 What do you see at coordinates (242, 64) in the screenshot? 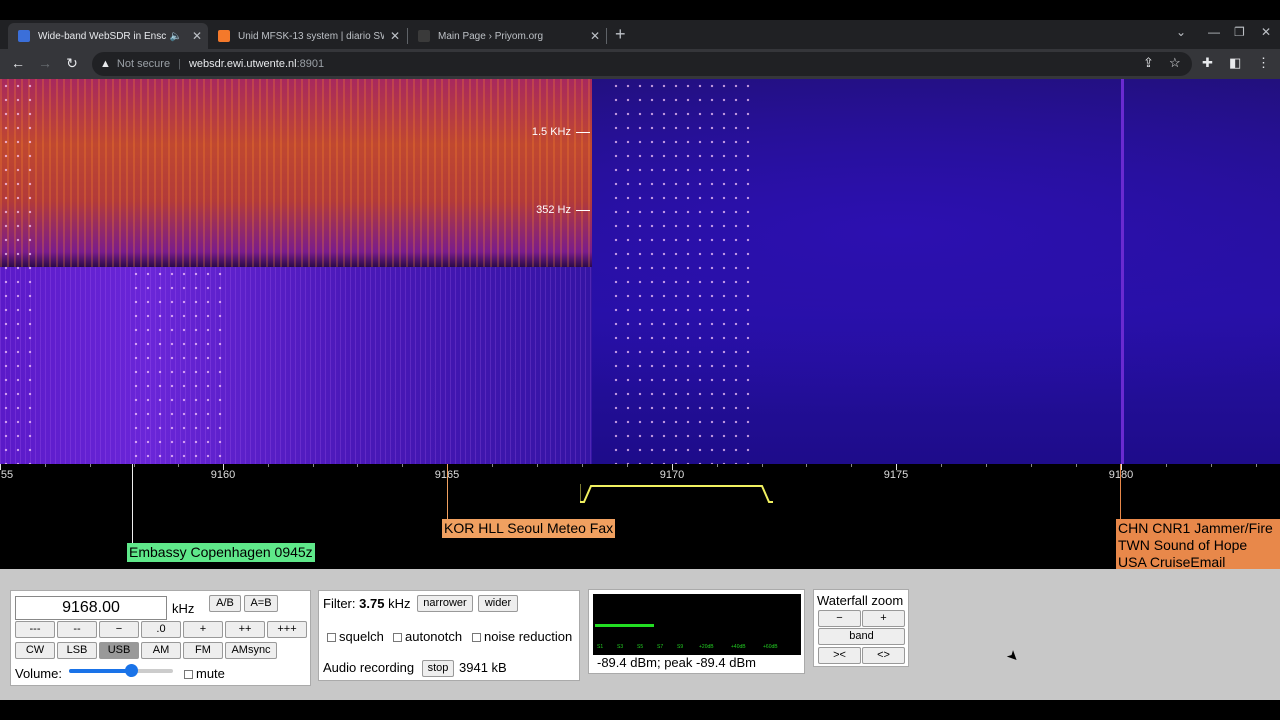
I see `url-host: websdr.ewi.utwente.nl` at bounding box center [242, 64].